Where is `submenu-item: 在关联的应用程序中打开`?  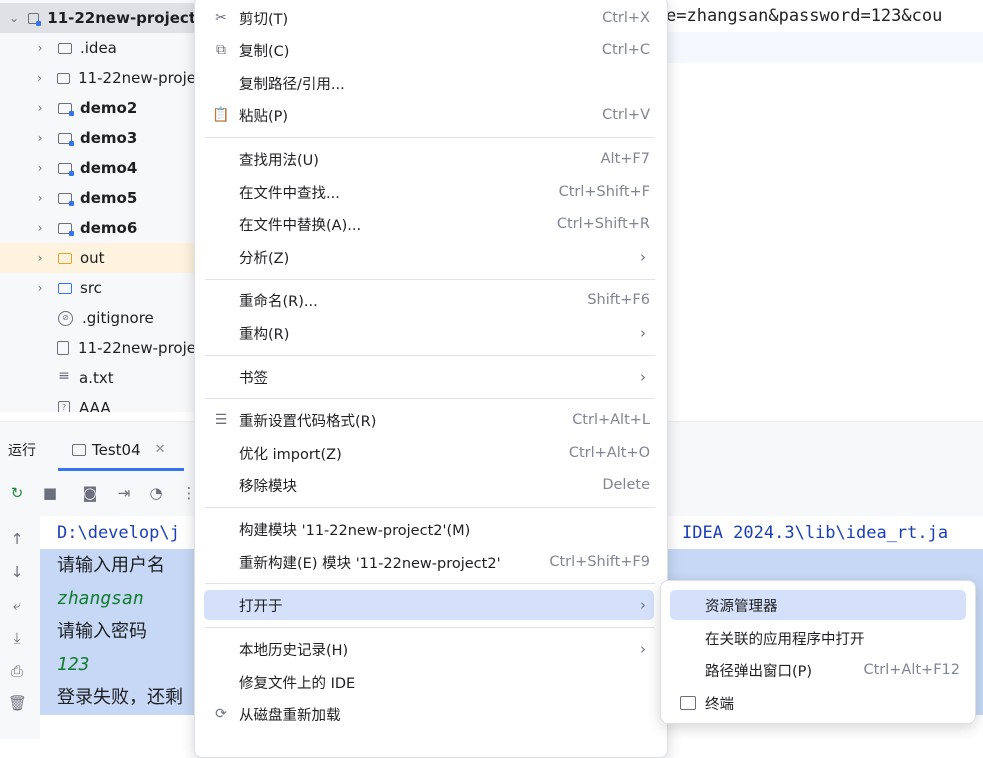 submenu-item: 在关联的应用程序中打开 is located at coordinates (818, 638).